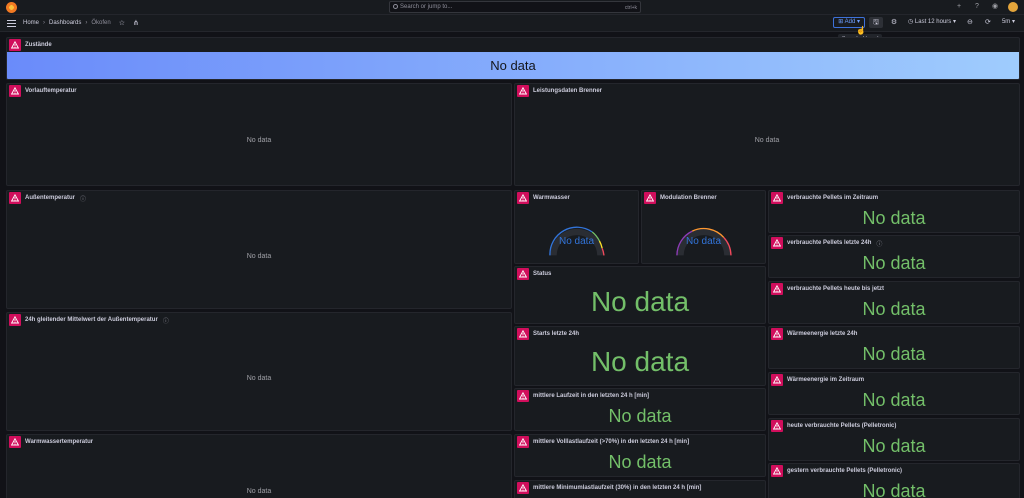 The image size is (1024, 498). Describe the element at coordinates (65, 23) in the screenshot. I see `breadcrumb-dashboards: Dashboards` at that location.